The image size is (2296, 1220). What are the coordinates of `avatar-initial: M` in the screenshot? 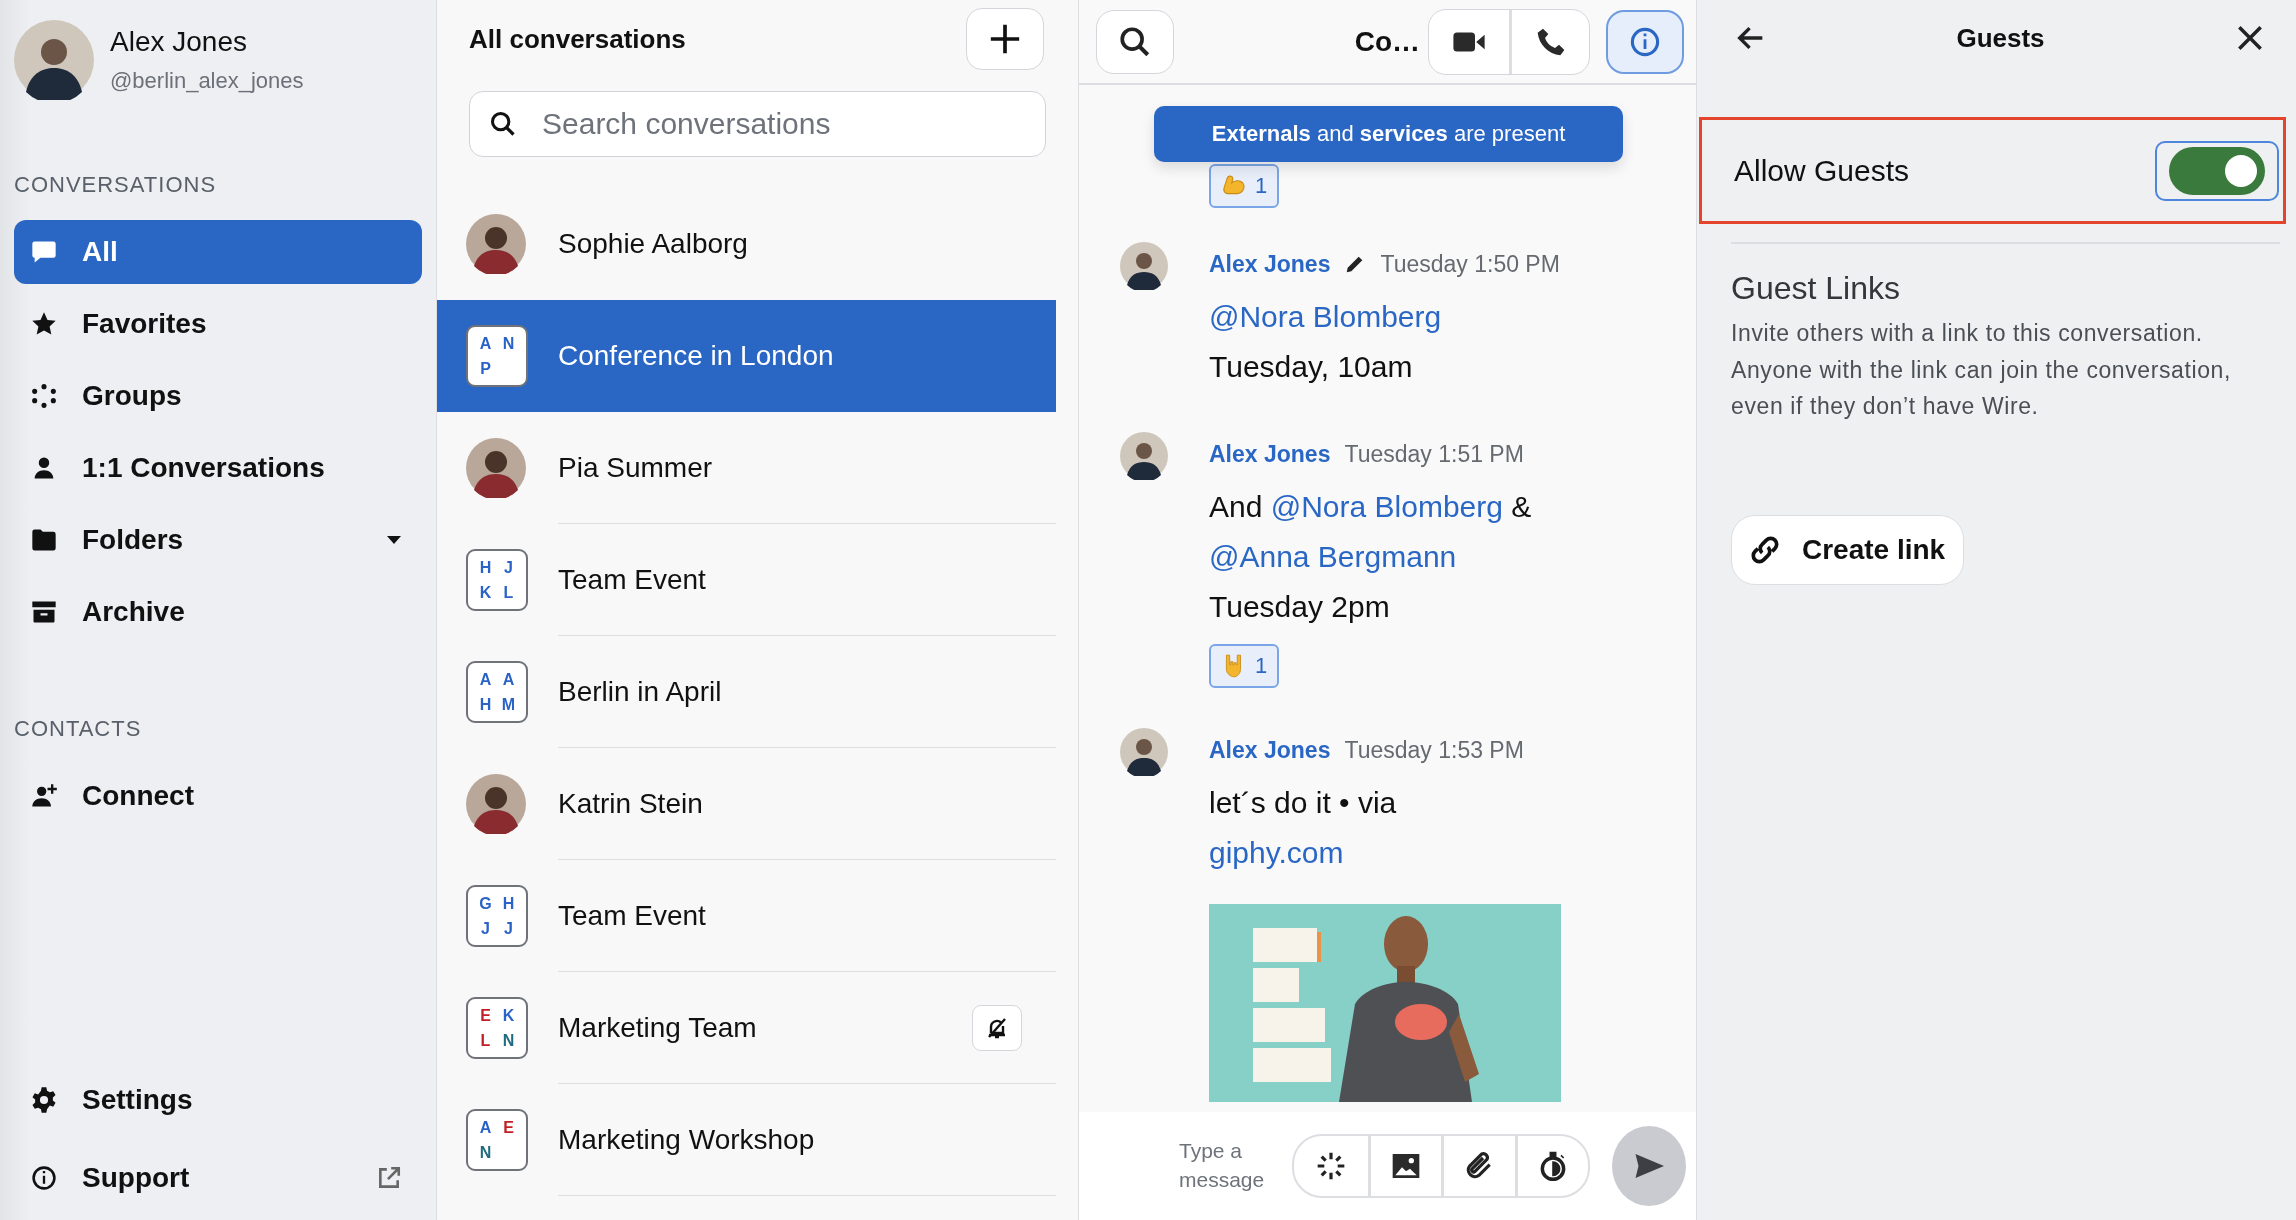 It's located at (508, 704).